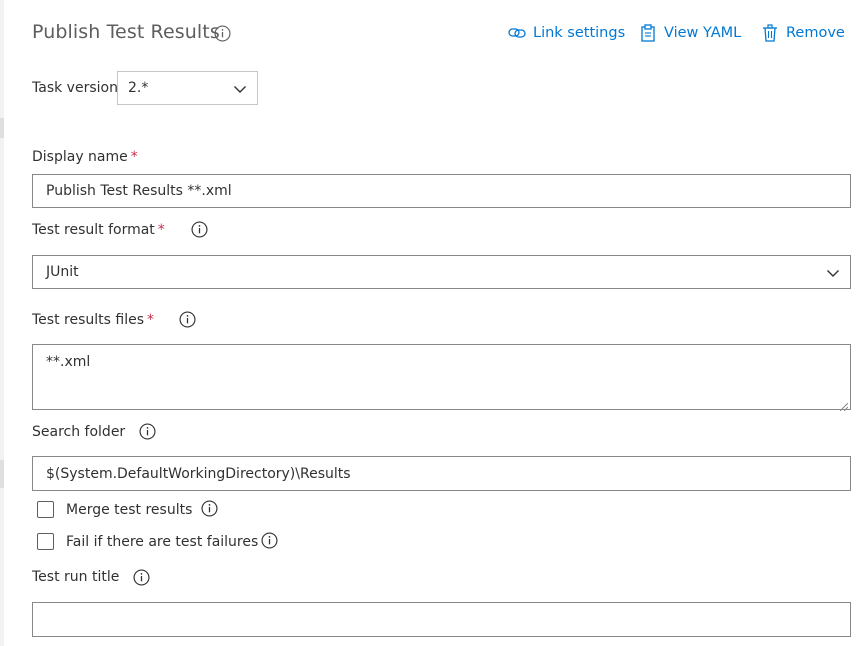  I want to click on test-results-files-textarea: **.xml, so click(441, 378).